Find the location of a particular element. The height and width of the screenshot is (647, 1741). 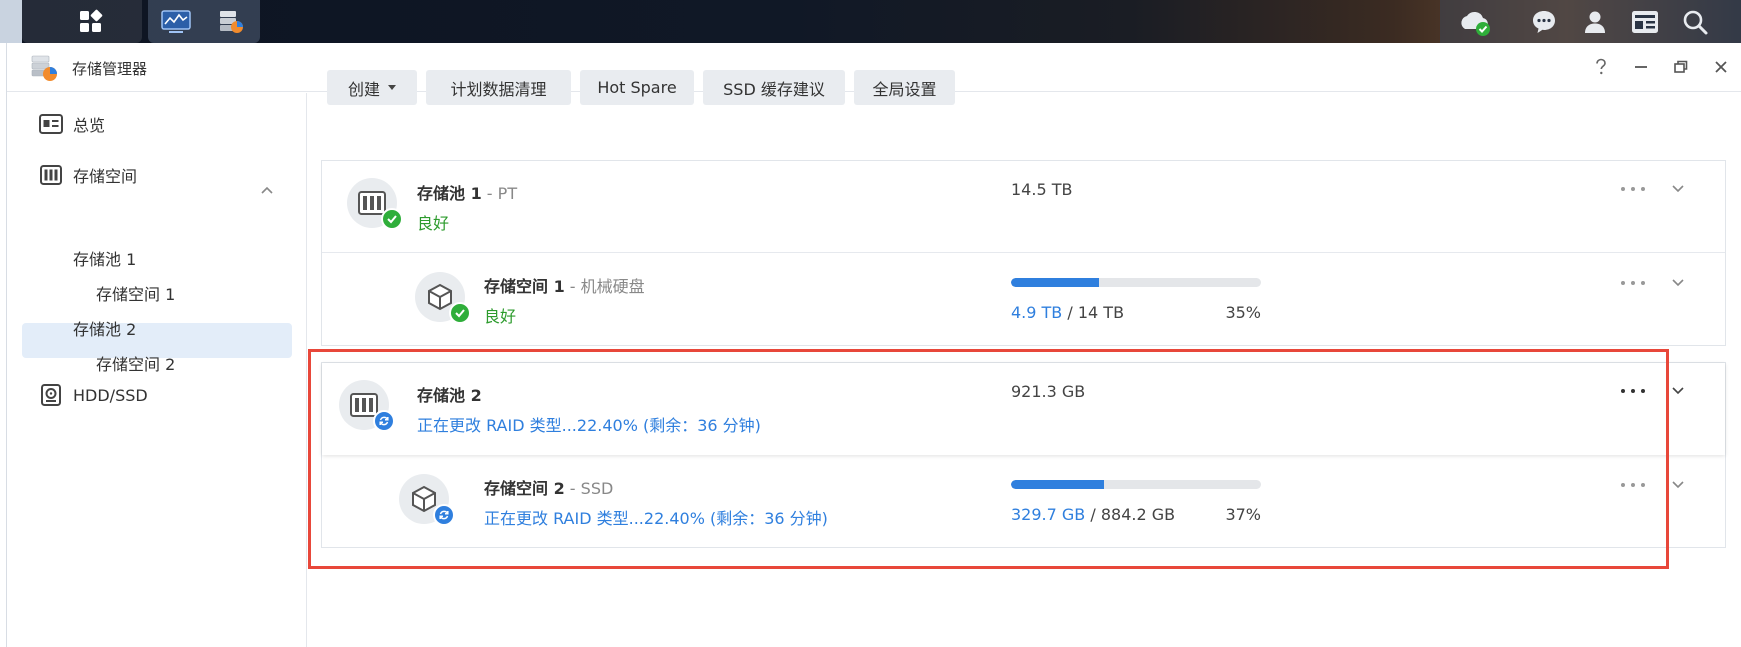

ssd-cache-advisor-button: SSD 缓存建议 is located at coordinates (774, 87).